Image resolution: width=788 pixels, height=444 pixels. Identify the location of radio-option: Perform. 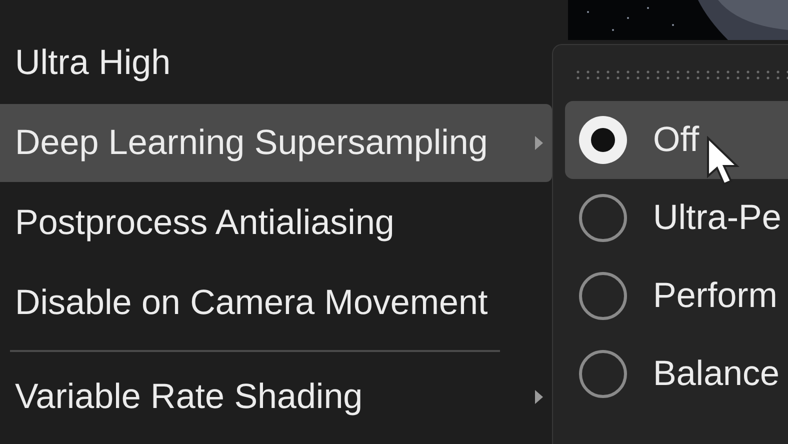
(676, 296).